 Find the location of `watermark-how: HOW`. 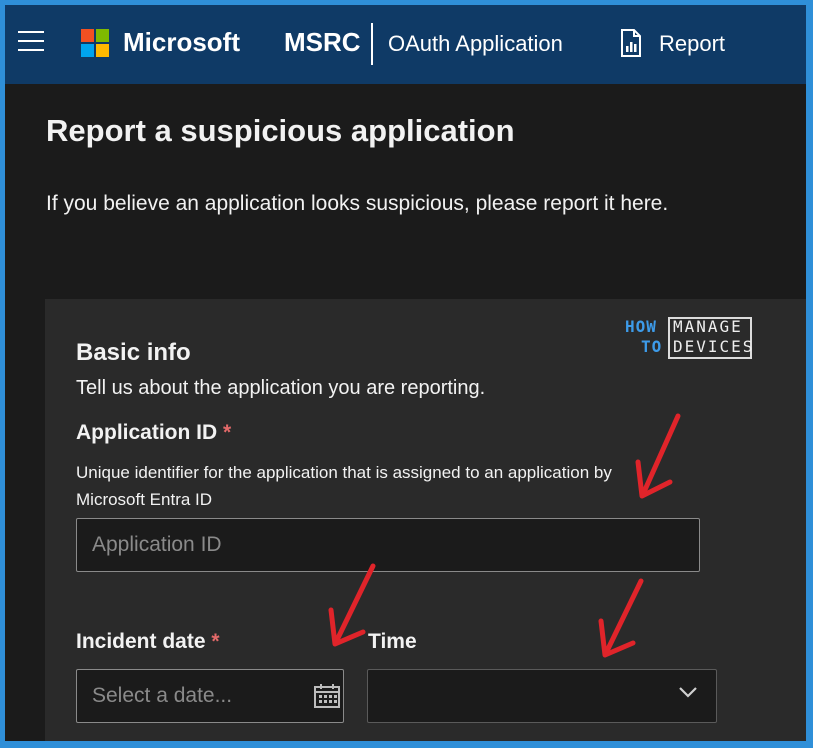

watermark-how: HOW is located at coordinates (641, 326).